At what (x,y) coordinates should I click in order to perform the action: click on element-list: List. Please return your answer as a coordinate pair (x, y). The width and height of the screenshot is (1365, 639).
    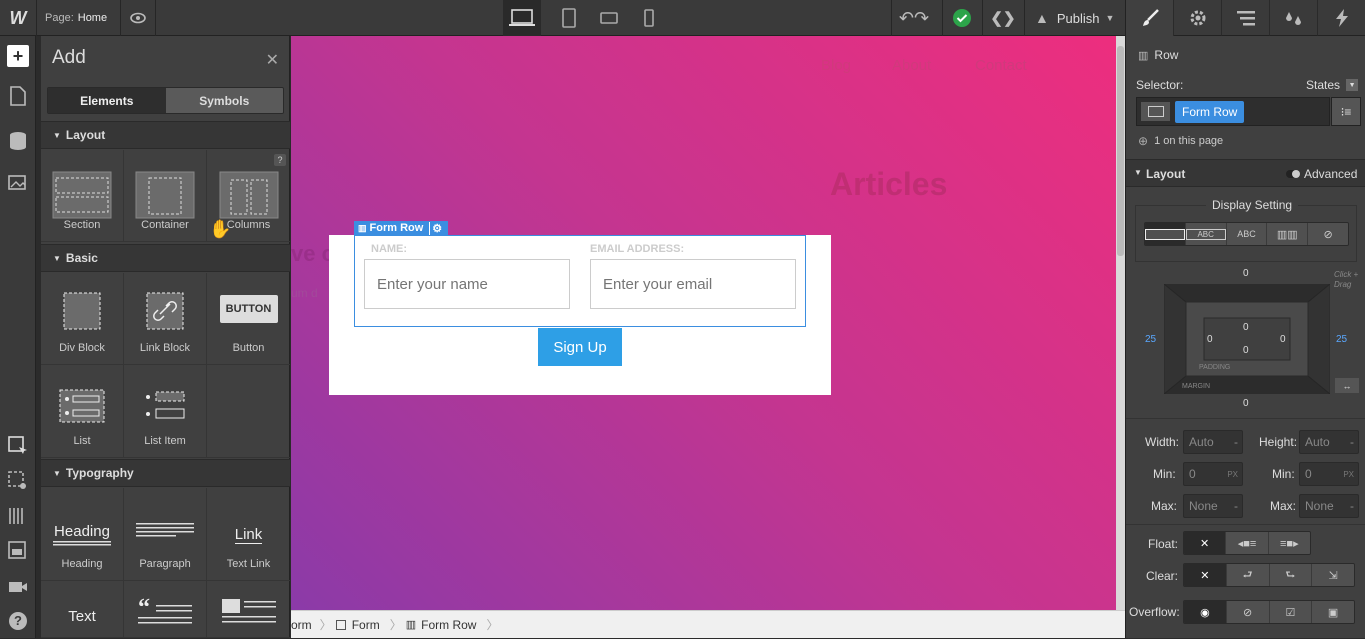
    Looking at the image, I should click on (82, 411).